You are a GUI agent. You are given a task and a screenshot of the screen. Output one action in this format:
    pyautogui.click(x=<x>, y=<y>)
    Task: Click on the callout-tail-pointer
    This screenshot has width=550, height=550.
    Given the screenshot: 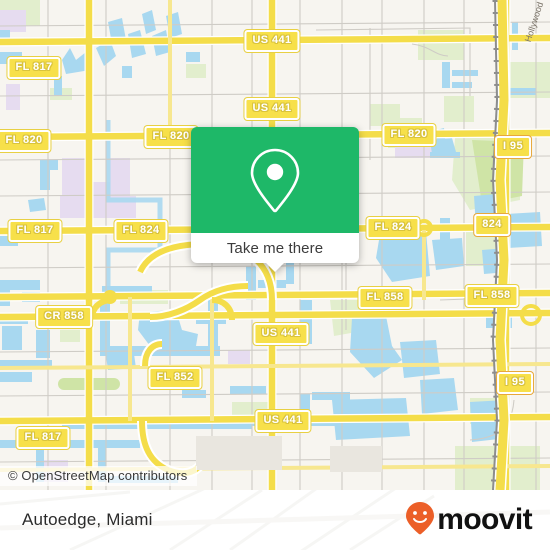 What is the action you would take?
    pyautogui.click(x=275, y=267)
    